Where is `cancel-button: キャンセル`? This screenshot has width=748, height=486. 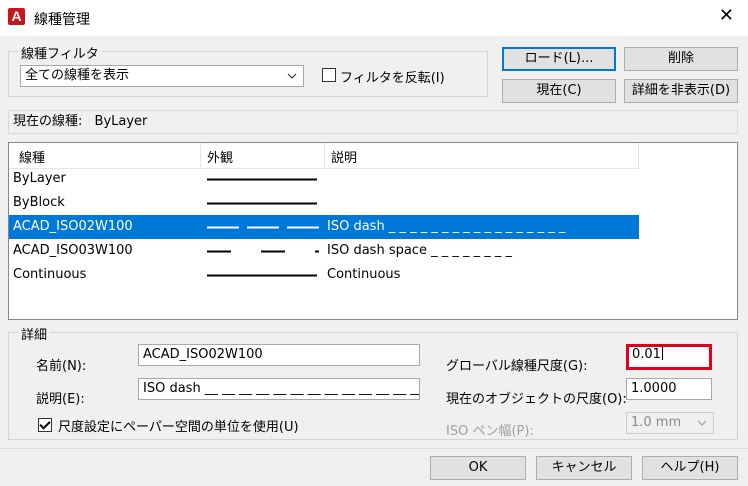
cancel-button: キャンセル is located at coordinates (584, 468).